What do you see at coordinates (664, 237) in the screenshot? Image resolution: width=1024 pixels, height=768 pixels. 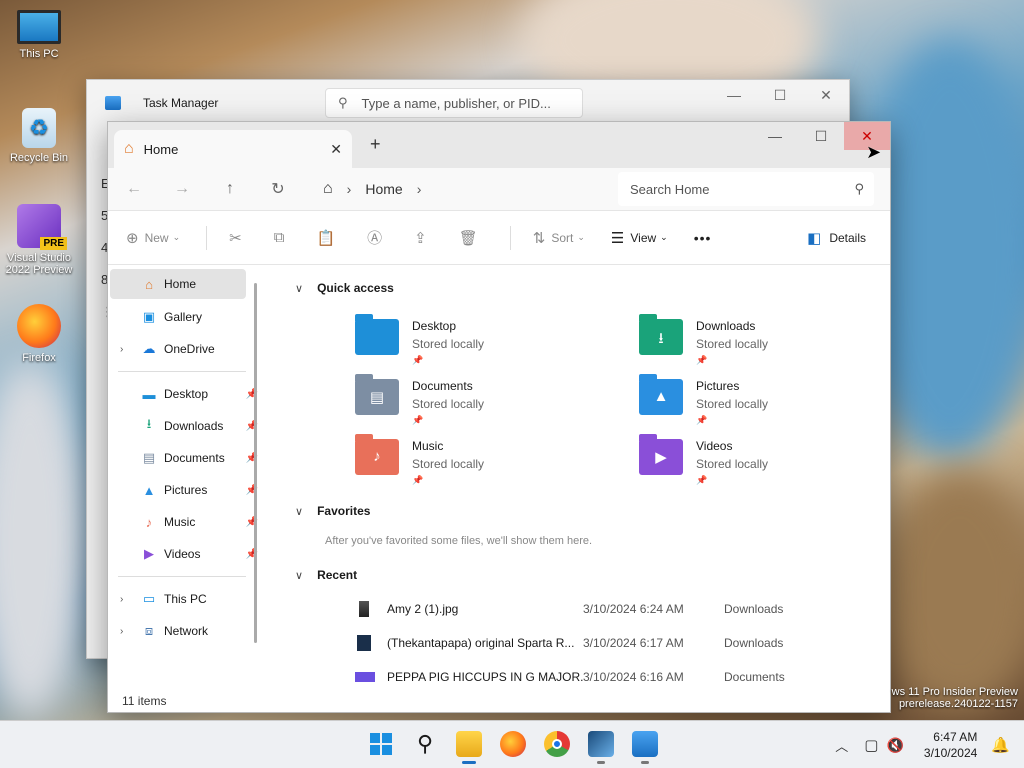 I see `chevron-down-icon: ⌄` at bounding box center [664, 237].